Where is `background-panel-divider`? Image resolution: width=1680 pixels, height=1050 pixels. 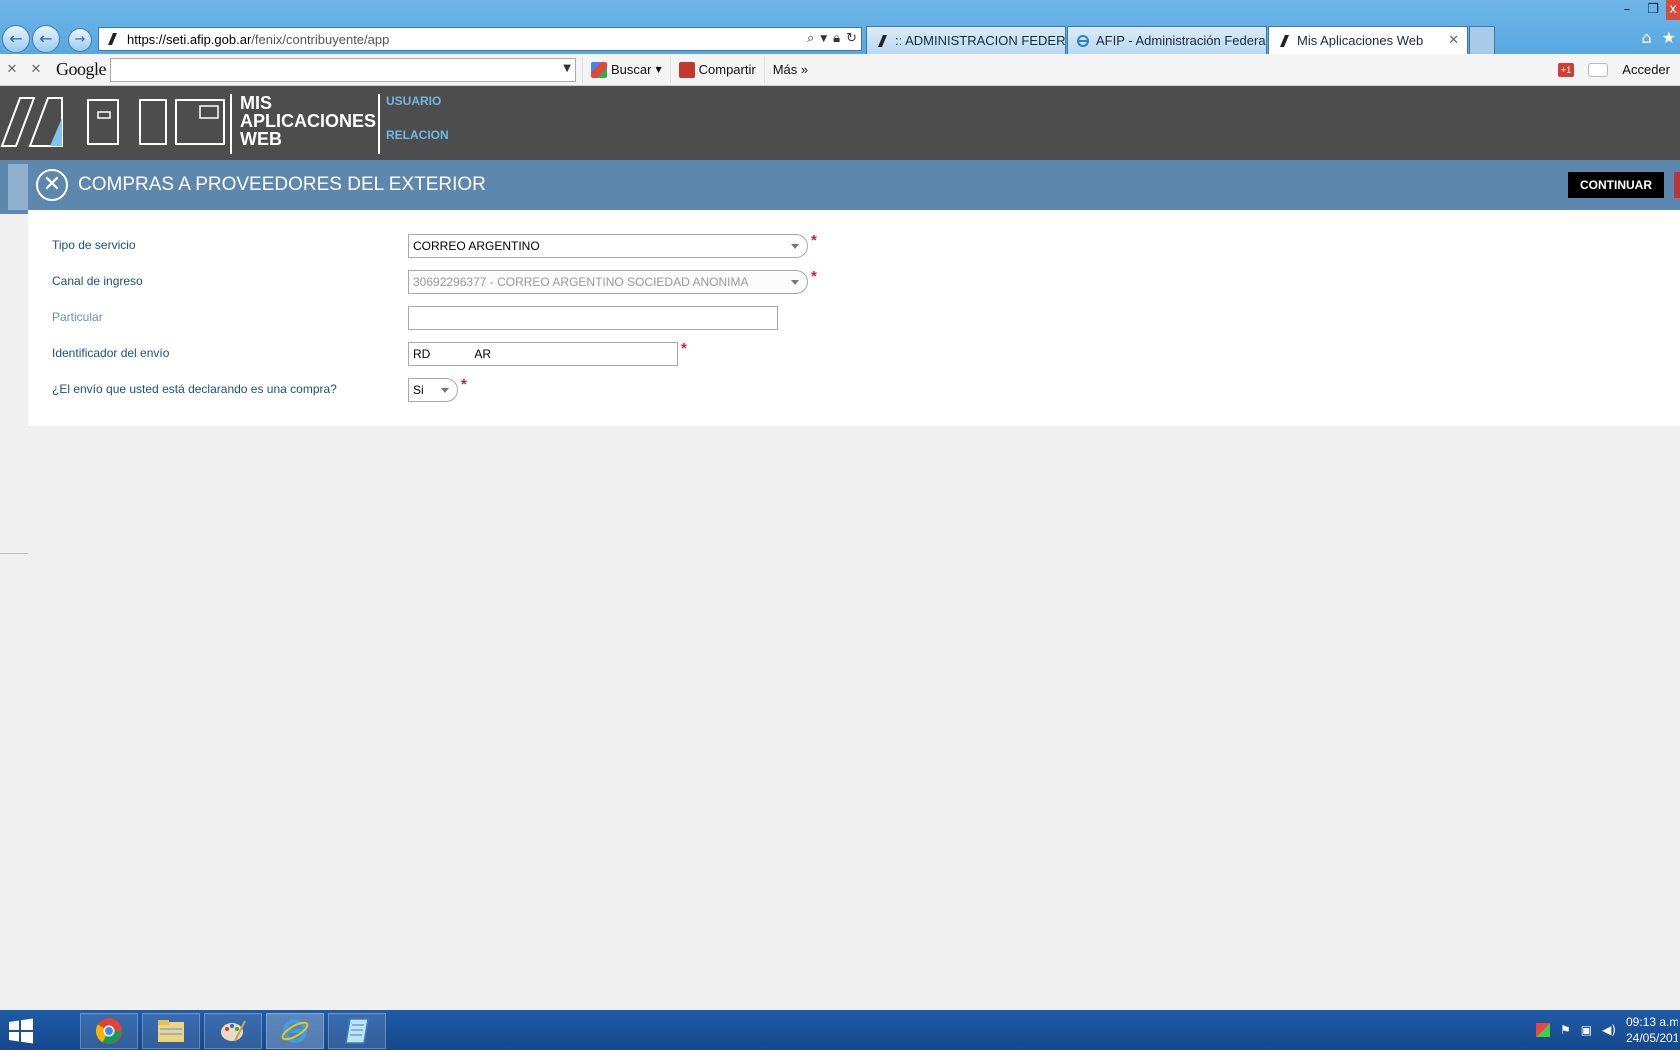
background-panel-divider is located at coordinates (14, 553).